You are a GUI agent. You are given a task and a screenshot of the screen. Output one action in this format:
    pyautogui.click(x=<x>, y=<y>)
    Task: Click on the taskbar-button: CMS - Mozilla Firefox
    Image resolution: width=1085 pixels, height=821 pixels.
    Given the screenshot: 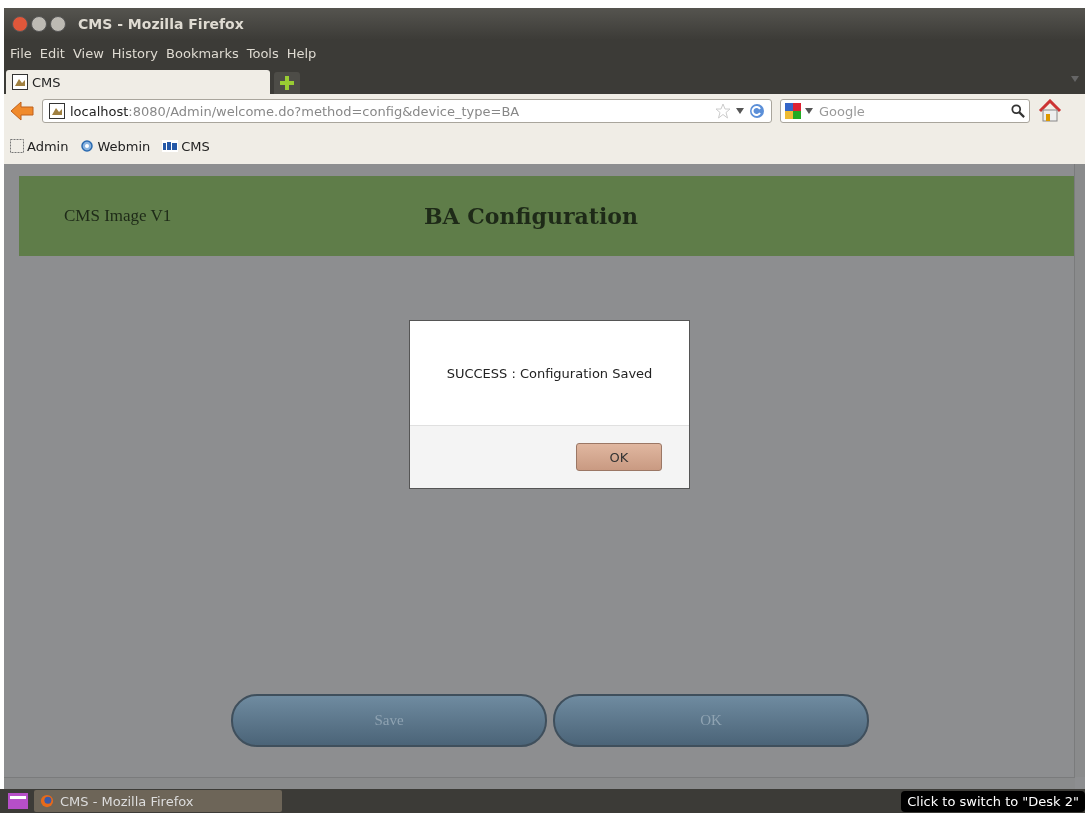 What is the action you would take?
    pyautogui.click(x=158, y=801)
    